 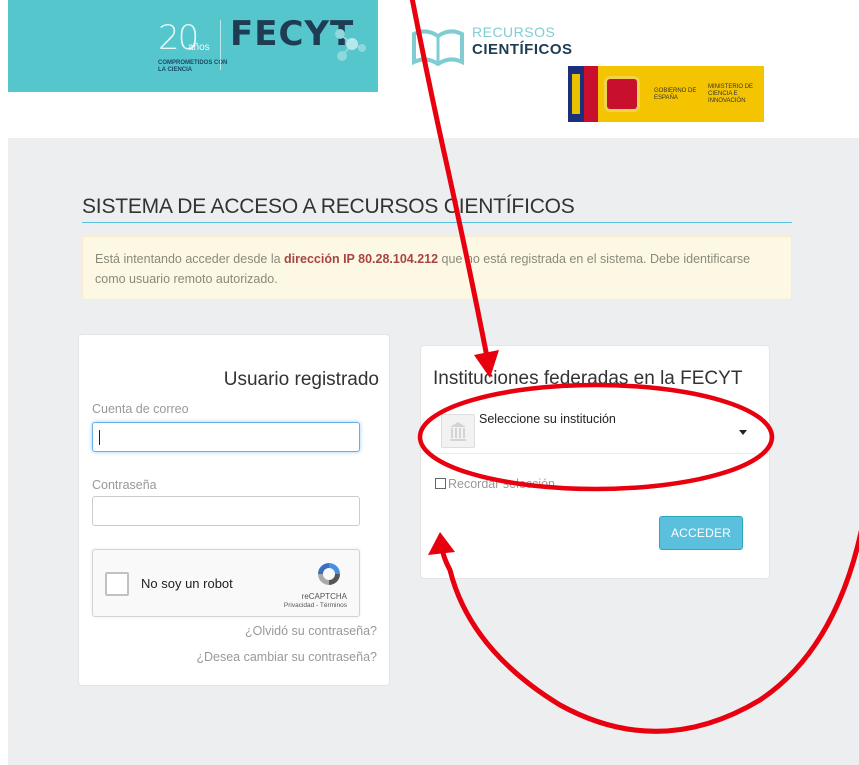 I want to click on recaptcha-checkbox, so click(x=117, y=584).